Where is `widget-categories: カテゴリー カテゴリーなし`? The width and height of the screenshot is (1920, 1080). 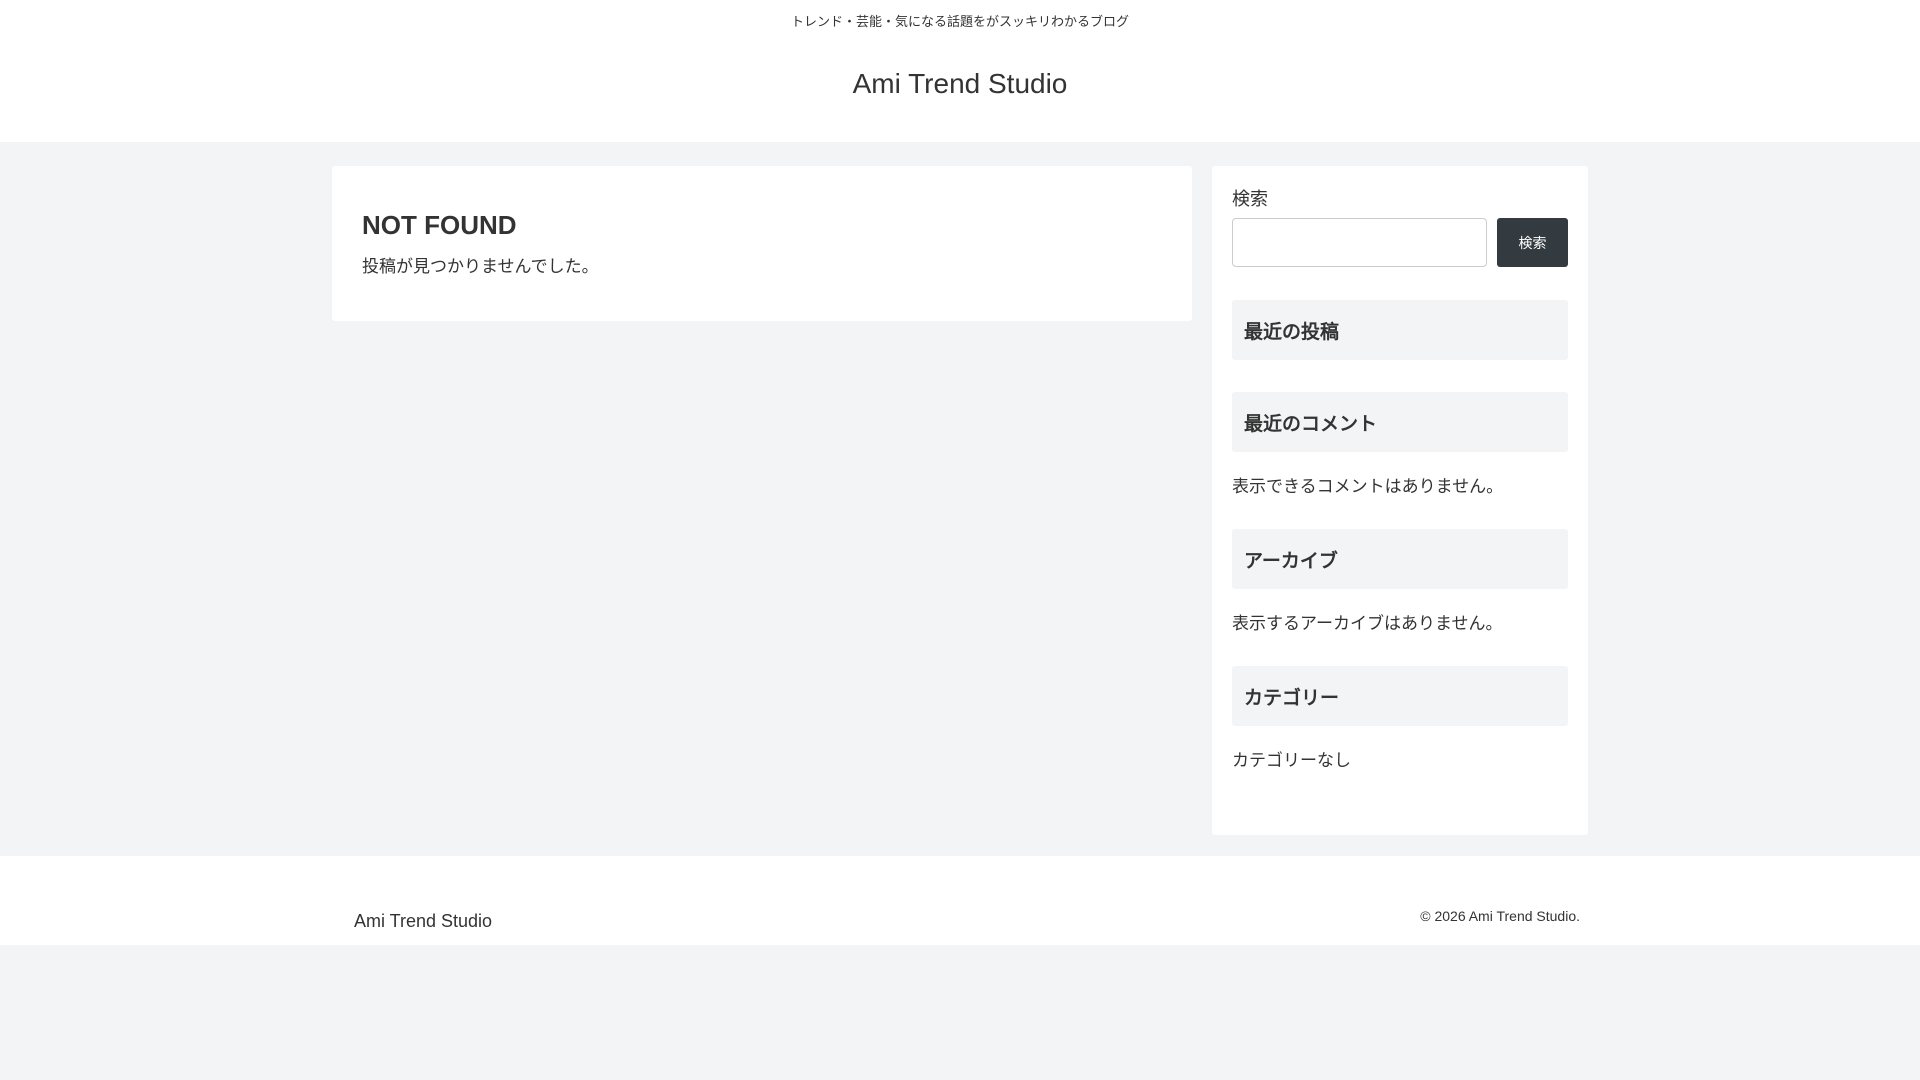
widget-categories: カテゴリー カテゴリーなし is located at coordinates (1400, 718).